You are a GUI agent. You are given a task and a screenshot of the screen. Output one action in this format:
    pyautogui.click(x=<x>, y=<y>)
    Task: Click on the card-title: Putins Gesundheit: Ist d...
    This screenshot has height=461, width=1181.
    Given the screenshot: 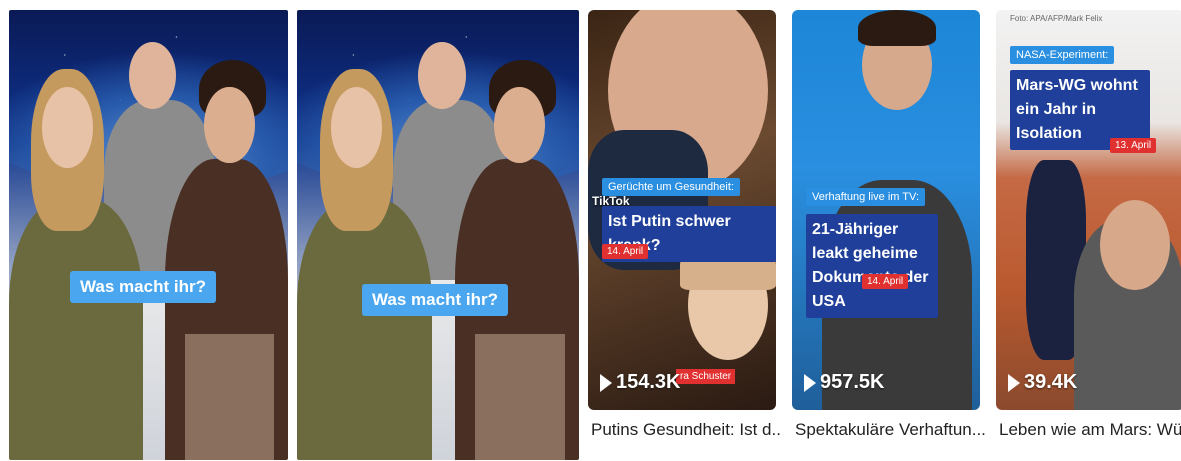 What is the action you would take?
    pyautogui.click(x=686, y=430)
    